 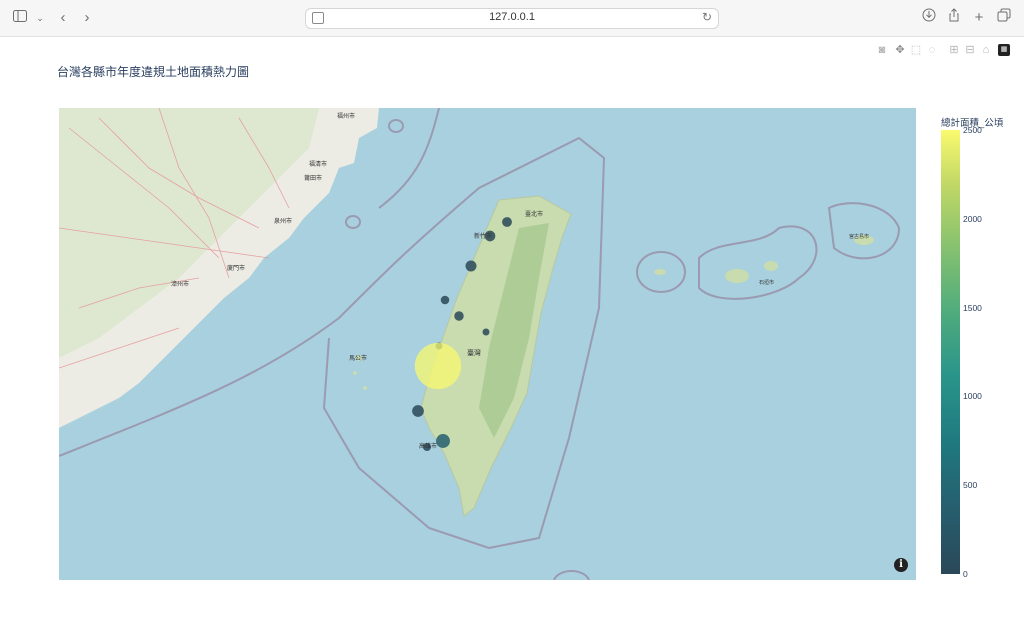 I want to click on zoom-in-icon: ⊞, so click(x=954, y=50).